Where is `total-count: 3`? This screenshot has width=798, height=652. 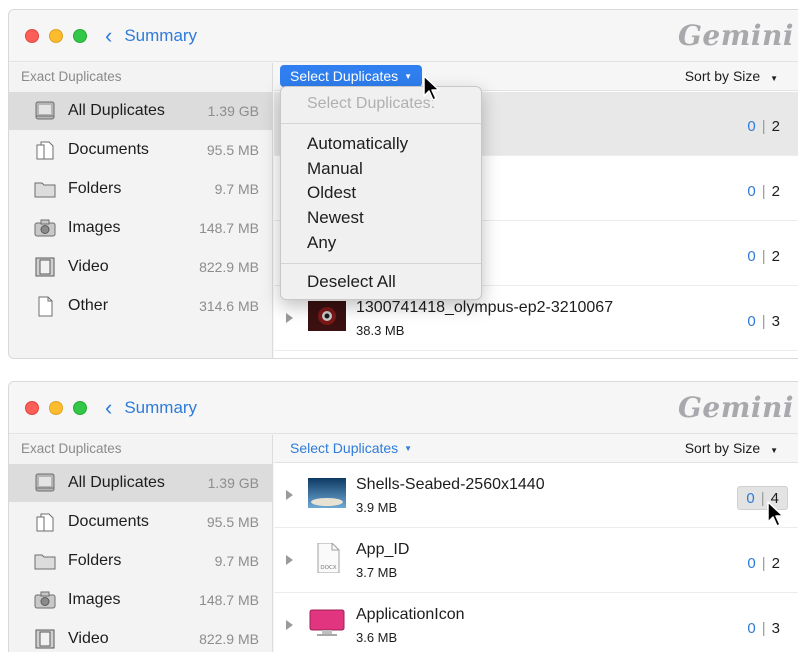
total-count: 3 is located at coordinates (775, 628).